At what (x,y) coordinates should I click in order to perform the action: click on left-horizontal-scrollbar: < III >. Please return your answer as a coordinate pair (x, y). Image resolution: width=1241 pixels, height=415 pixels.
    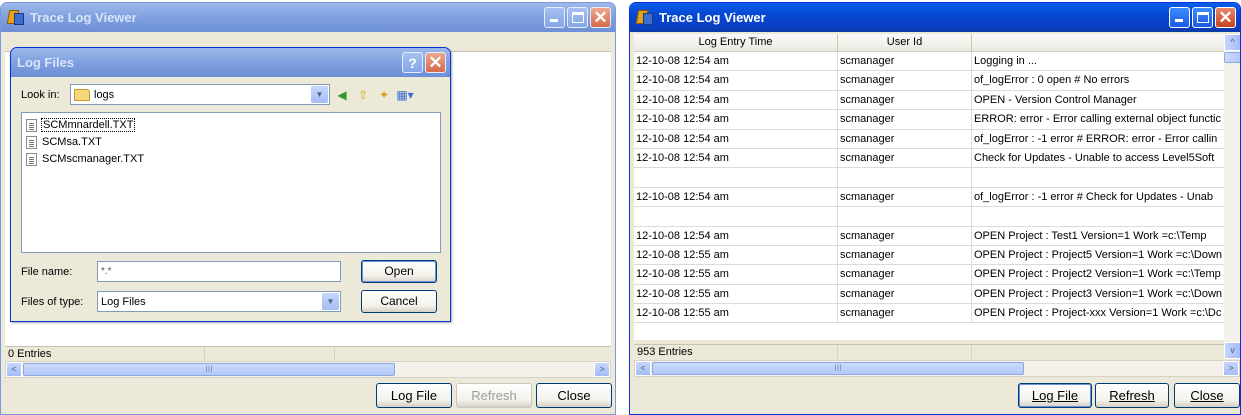
    Looking at the image, I should click on (308, 369).